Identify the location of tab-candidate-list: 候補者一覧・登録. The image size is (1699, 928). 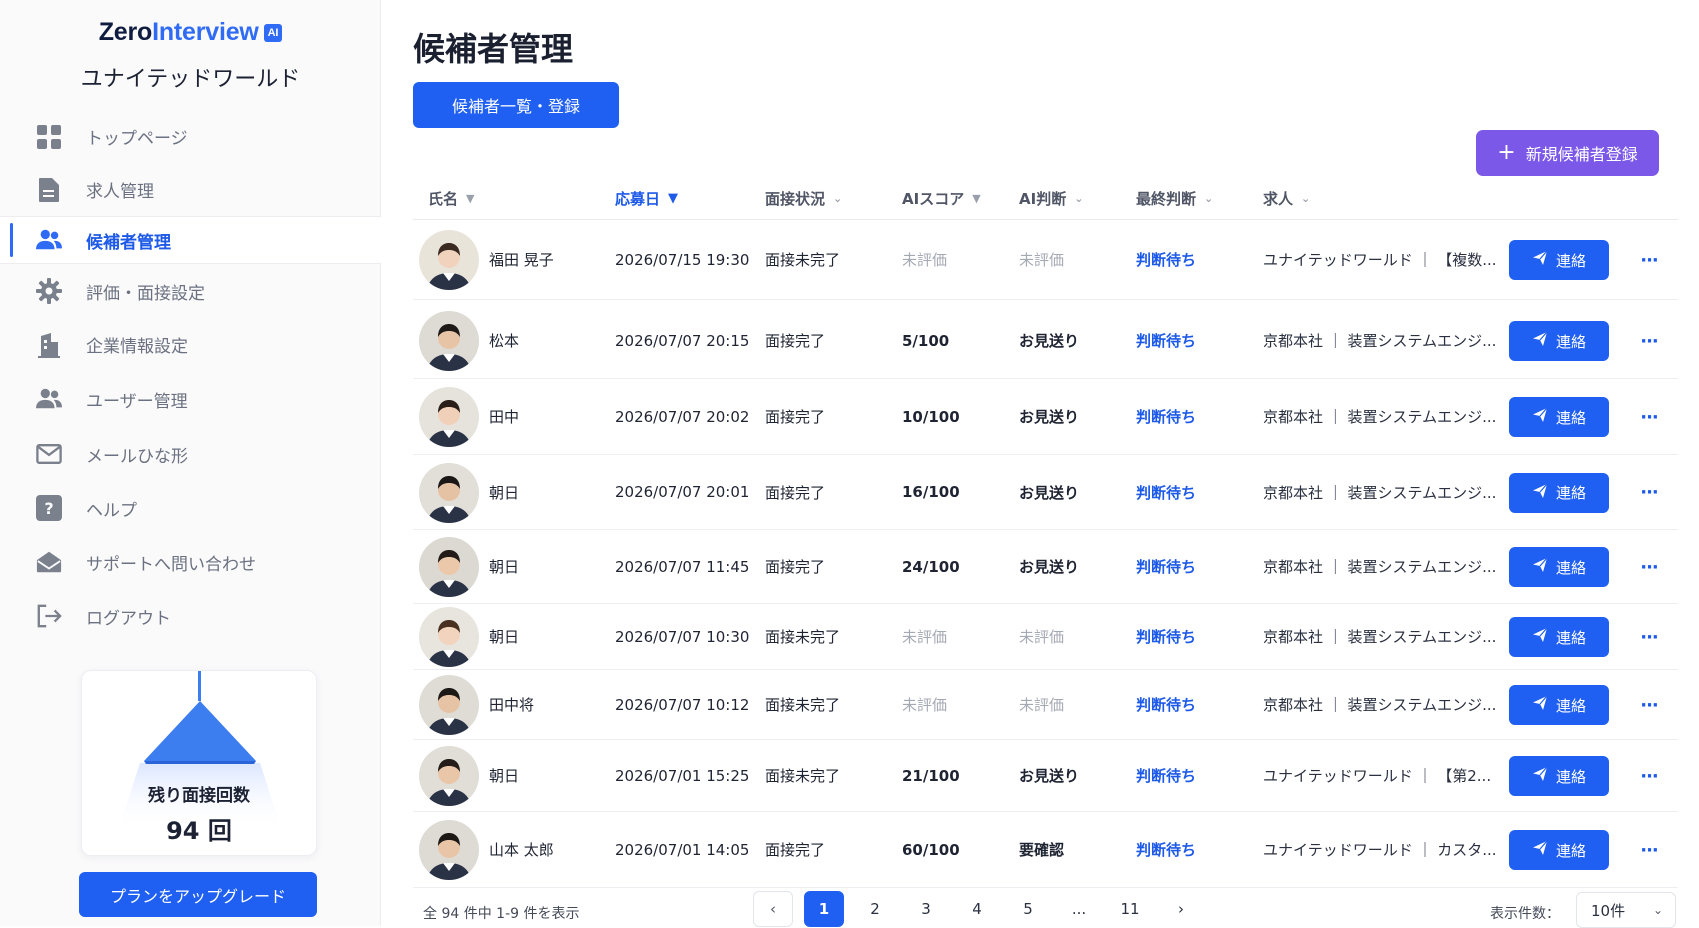
(516, 105).